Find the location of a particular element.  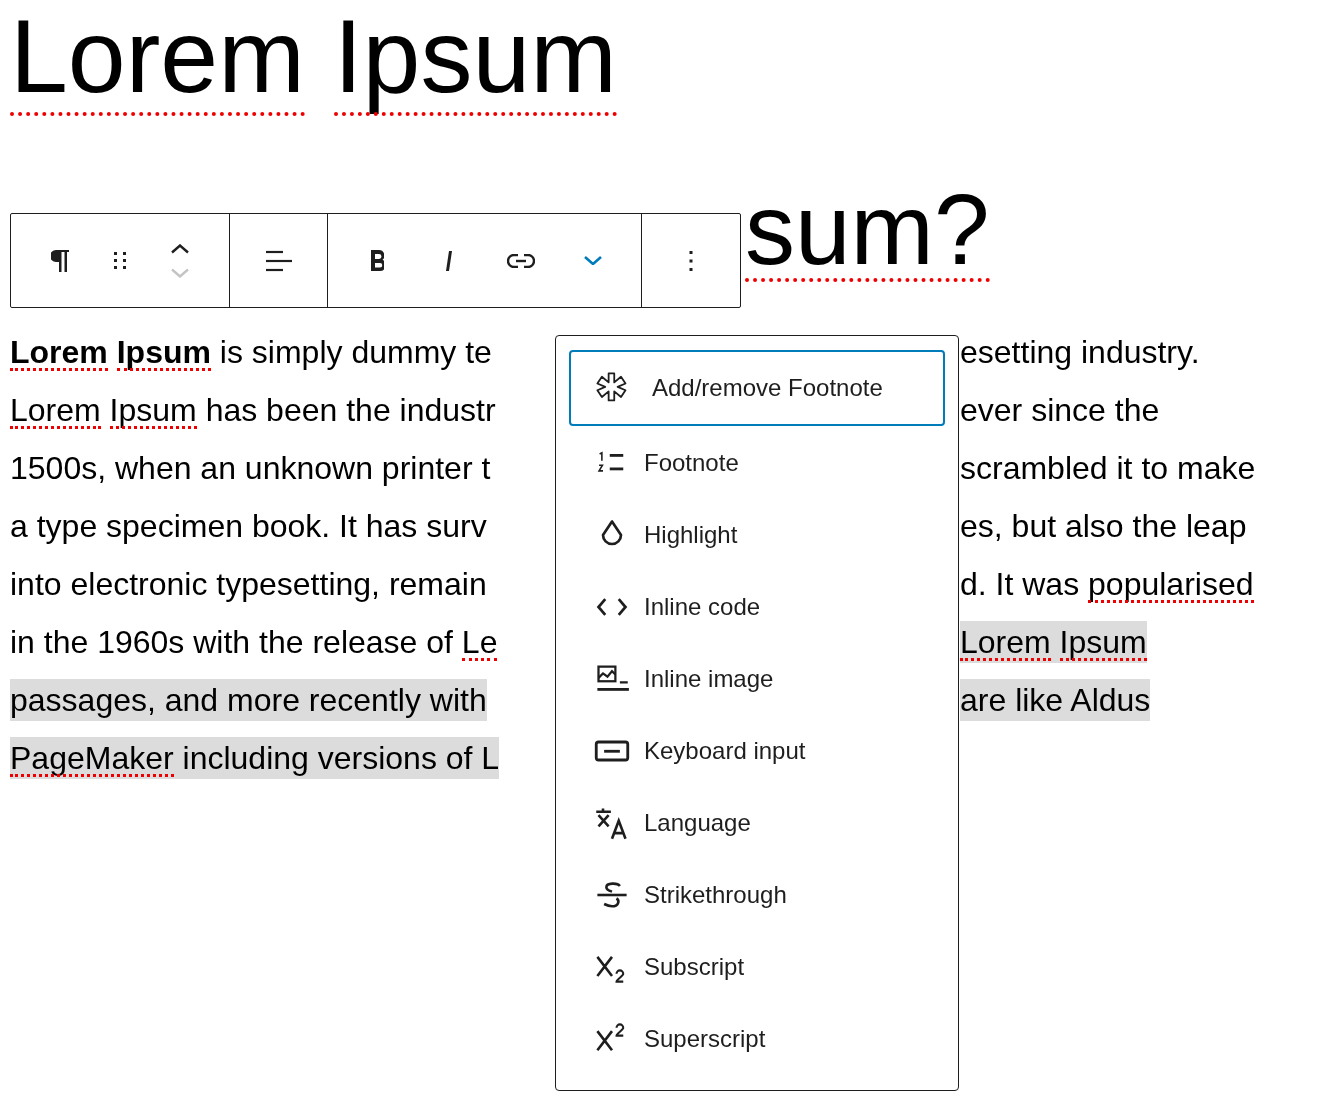

italic-icon is located at coordinates (448, 260).